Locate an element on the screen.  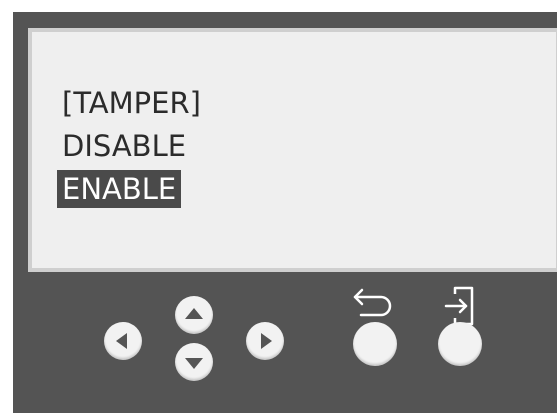
nav-down-button is located at coordinates (194, 362).